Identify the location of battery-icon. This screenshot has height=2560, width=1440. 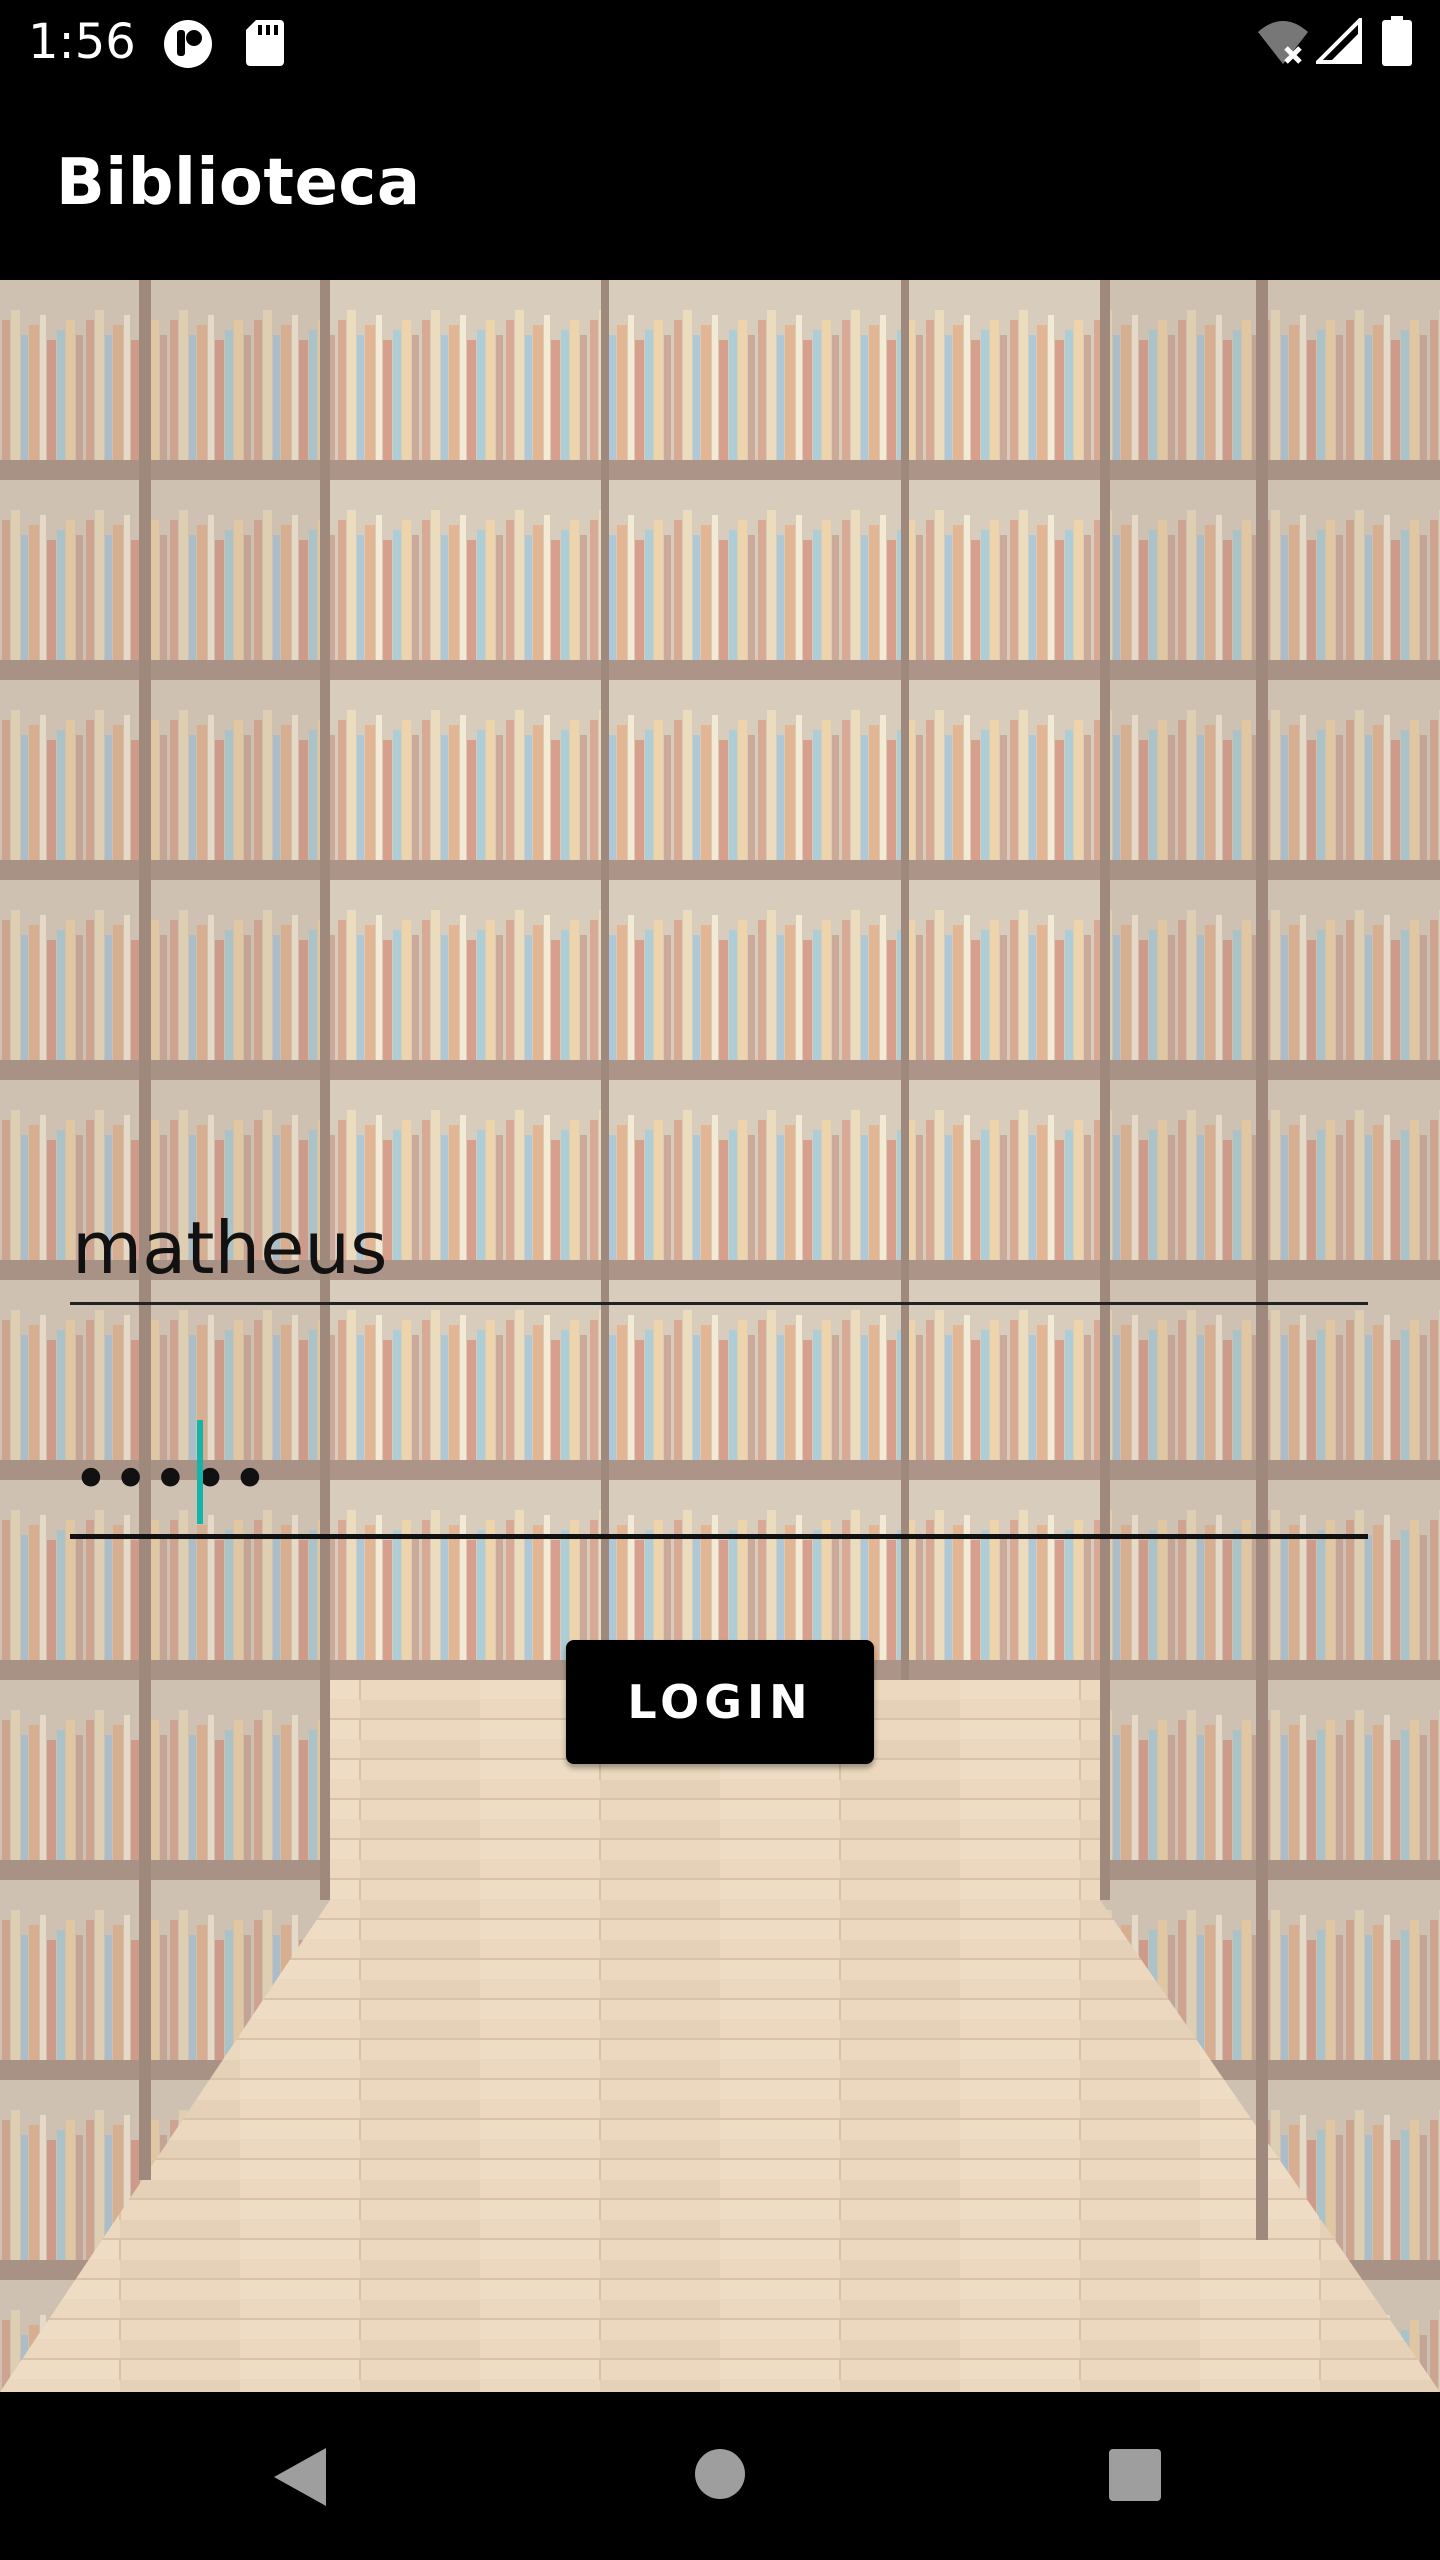
(1397, 41).